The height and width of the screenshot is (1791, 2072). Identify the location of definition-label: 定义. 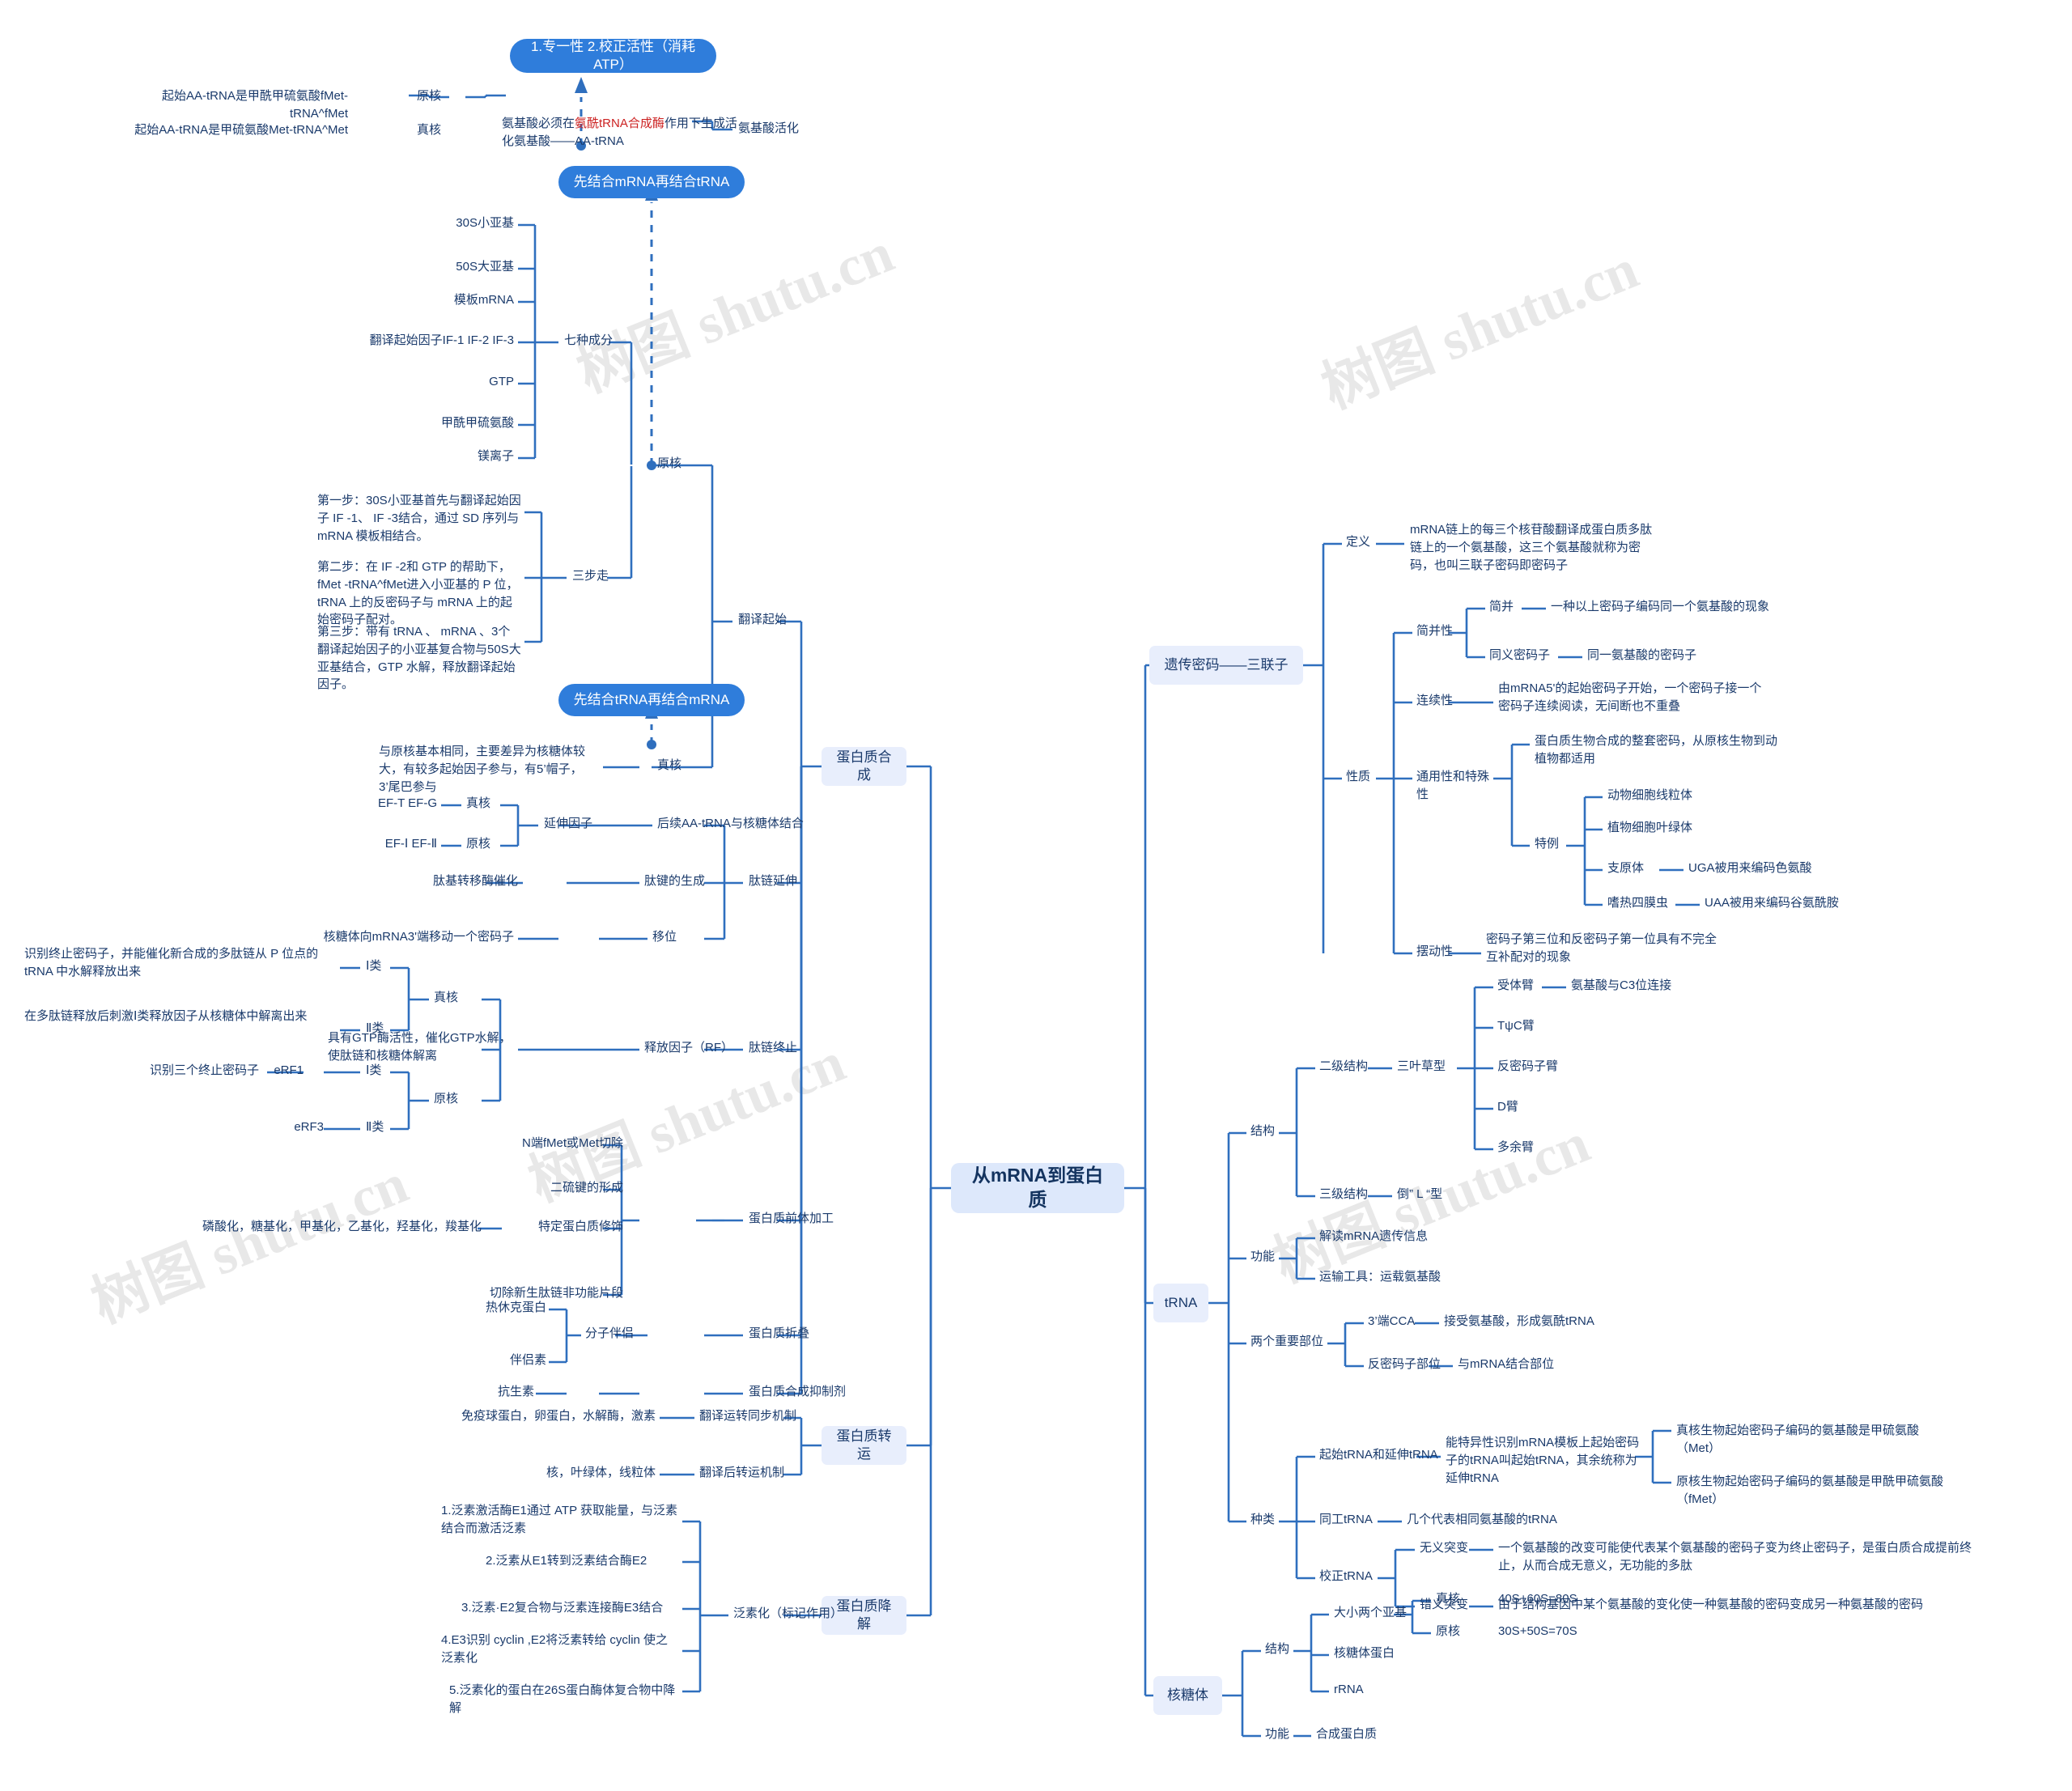
(1358, 542).